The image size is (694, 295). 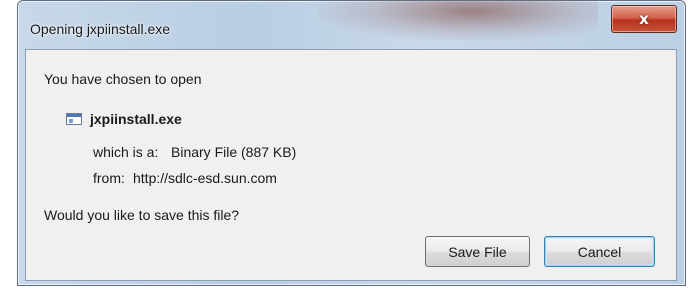 I want to click on executable-file-icon, so click(x=74, y=119).